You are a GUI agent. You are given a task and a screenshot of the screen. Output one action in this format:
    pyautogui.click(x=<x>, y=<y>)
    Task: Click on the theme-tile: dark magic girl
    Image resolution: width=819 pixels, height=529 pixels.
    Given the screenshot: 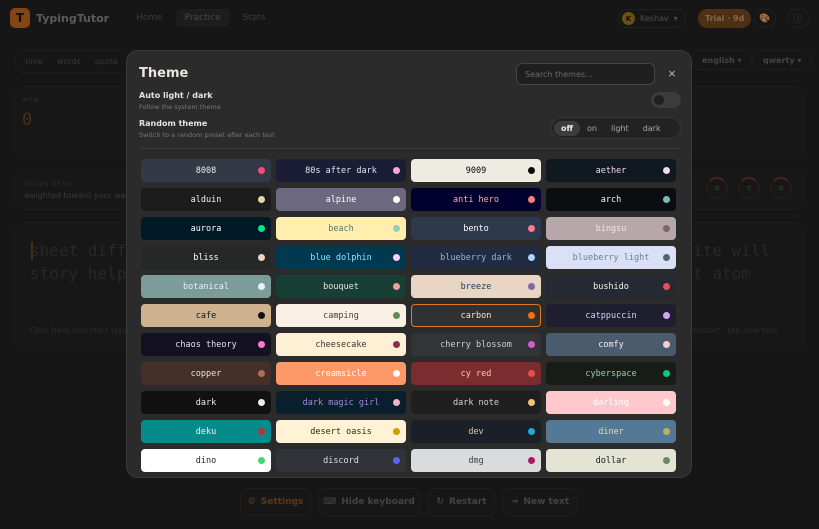 What is the action you would take?
    pyautogui.click(x=341, y=402)
    